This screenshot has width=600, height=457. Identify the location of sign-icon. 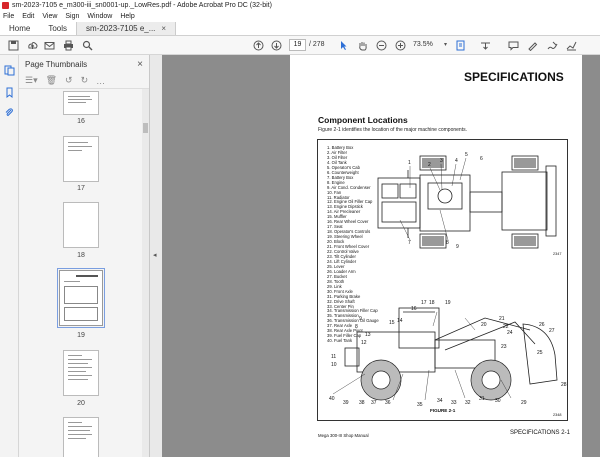
(571, 45).